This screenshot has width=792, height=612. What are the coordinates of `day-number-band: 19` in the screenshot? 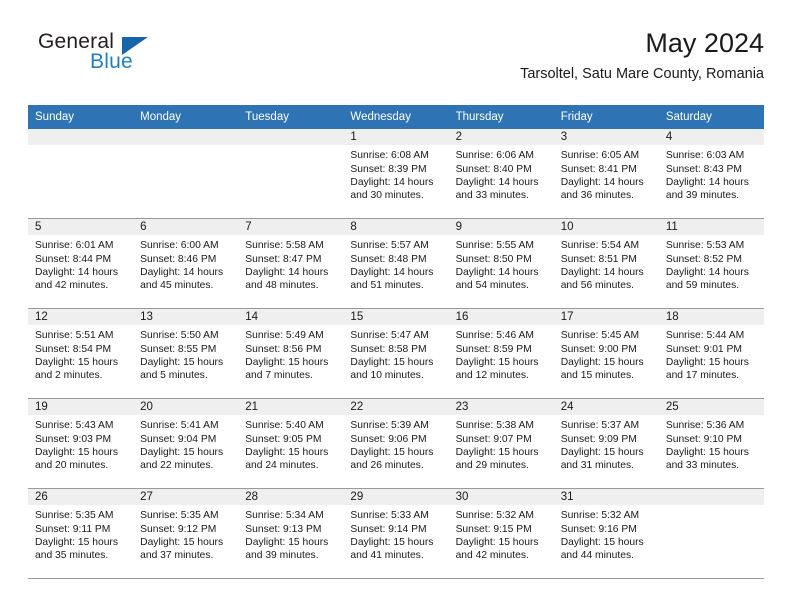 It's located at (81, 407).